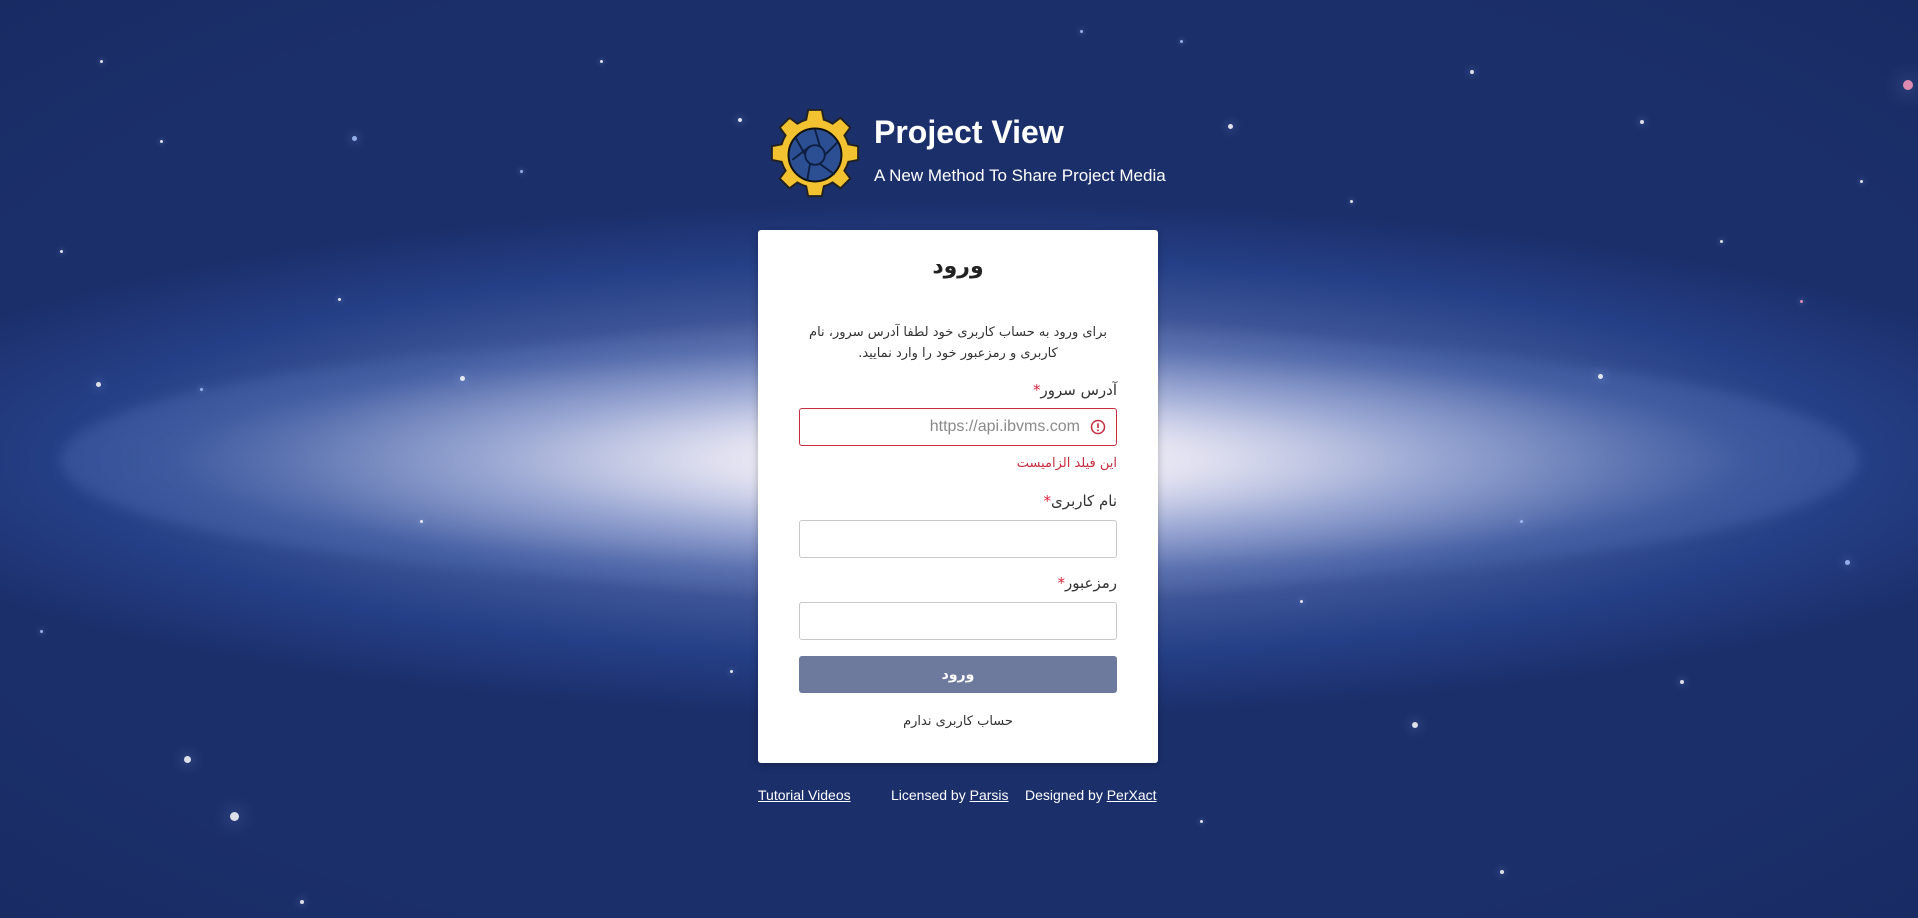  I want to click on server-label: آدرس سرور*, so click(1075, 390).